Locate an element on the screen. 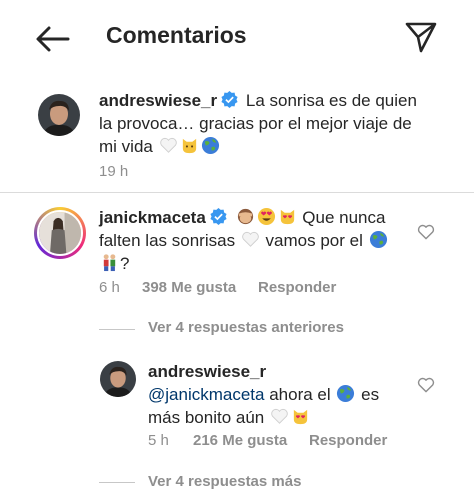 This screenshot has height=504, width=474. comment-text-3: ? is located at coordinates (125, 263).